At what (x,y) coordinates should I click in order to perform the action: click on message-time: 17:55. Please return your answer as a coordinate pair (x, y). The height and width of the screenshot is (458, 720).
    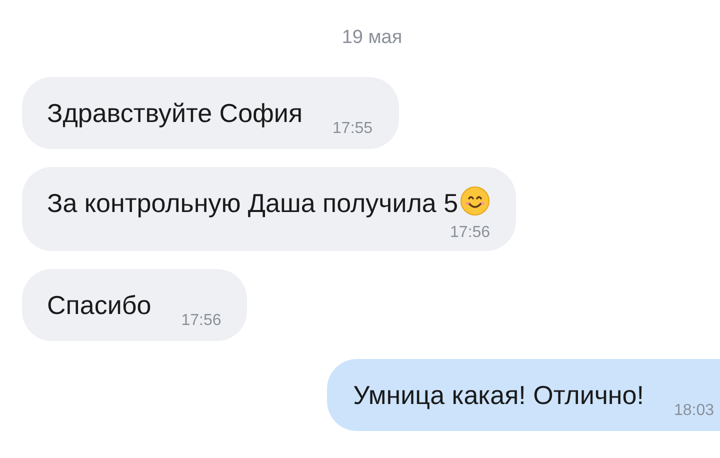
    Looking at the image, I should click on (352, 128).